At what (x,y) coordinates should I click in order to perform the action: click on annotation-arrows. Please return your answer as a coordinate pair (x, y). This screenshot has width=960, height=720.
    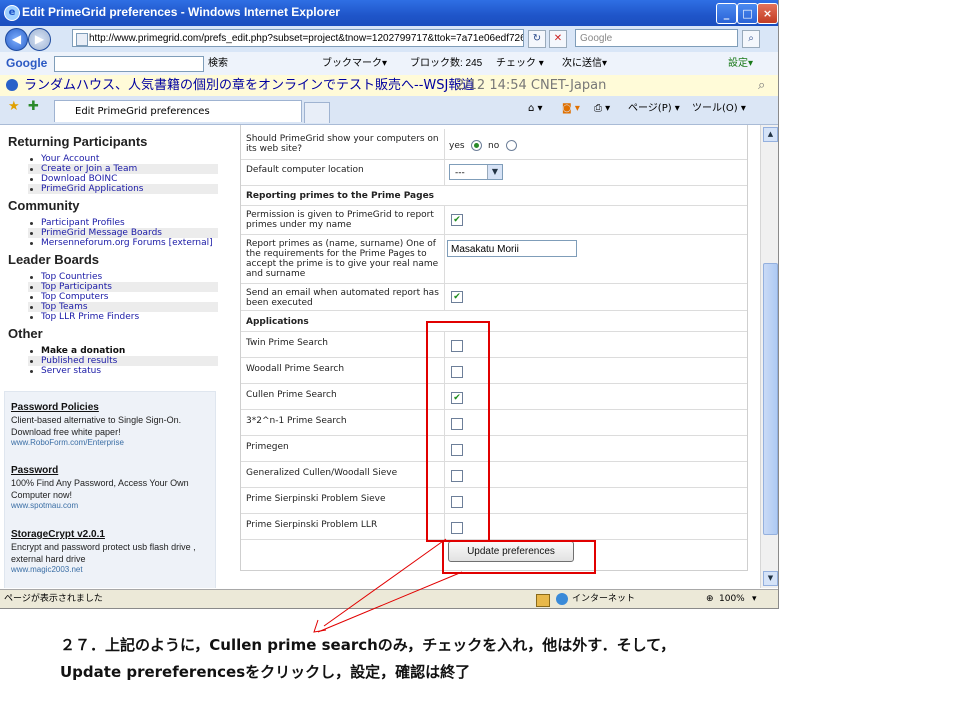
    Looking at the image, I should click on (388, 585).